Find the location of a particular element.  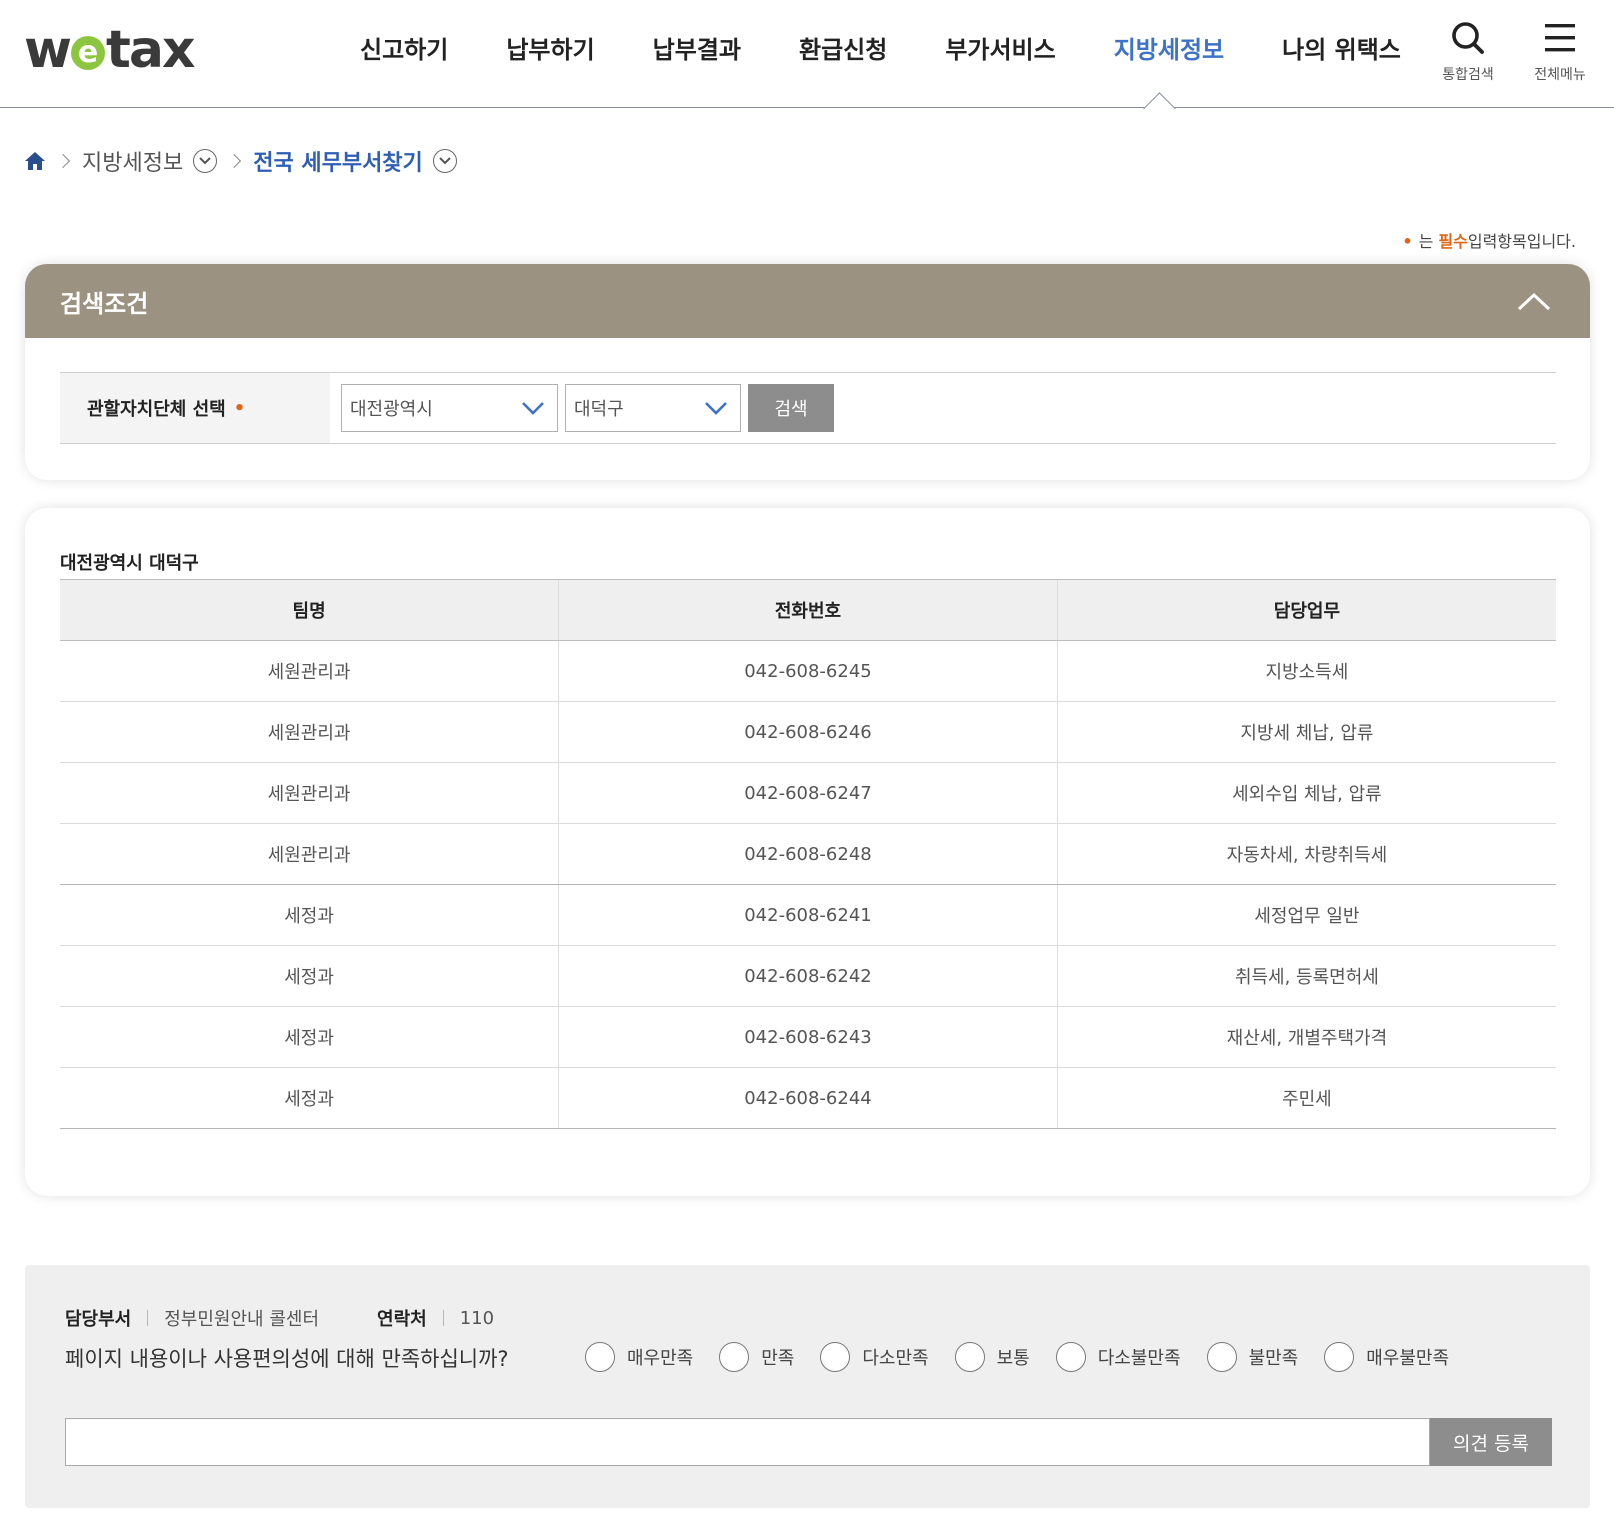

duty-cell: 세외수입 체납, 압류 is located at coordinates (1306, 793).